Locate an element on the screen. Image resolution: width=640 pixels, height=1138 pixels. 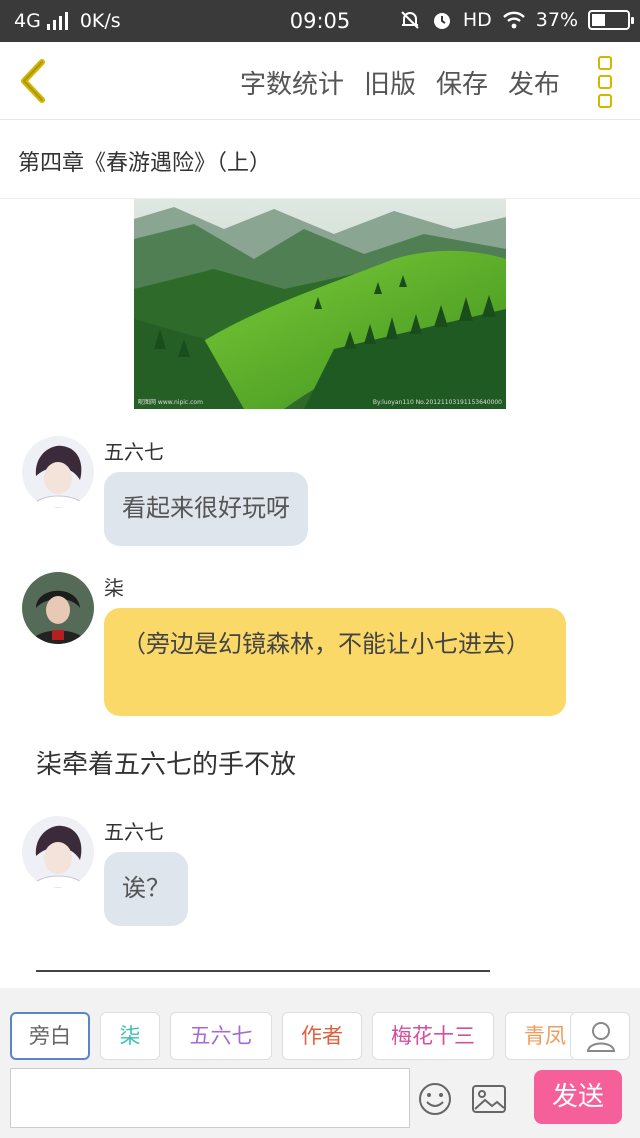
chapter-title-bar: 第四章《春游遇险》（上） is located at coordinates (320, 160).